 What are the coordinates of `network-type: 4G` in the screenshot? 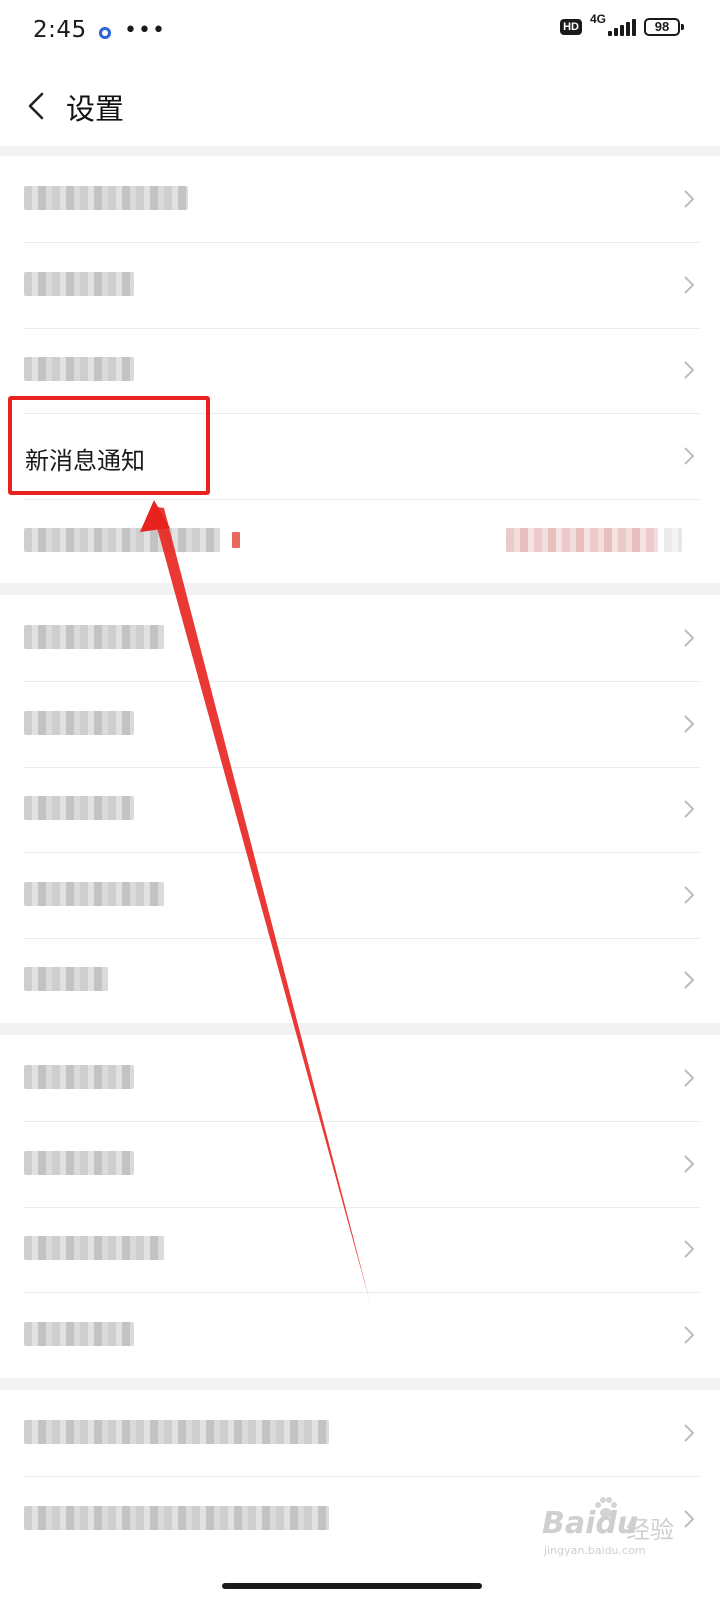 It's located at (597, 19).